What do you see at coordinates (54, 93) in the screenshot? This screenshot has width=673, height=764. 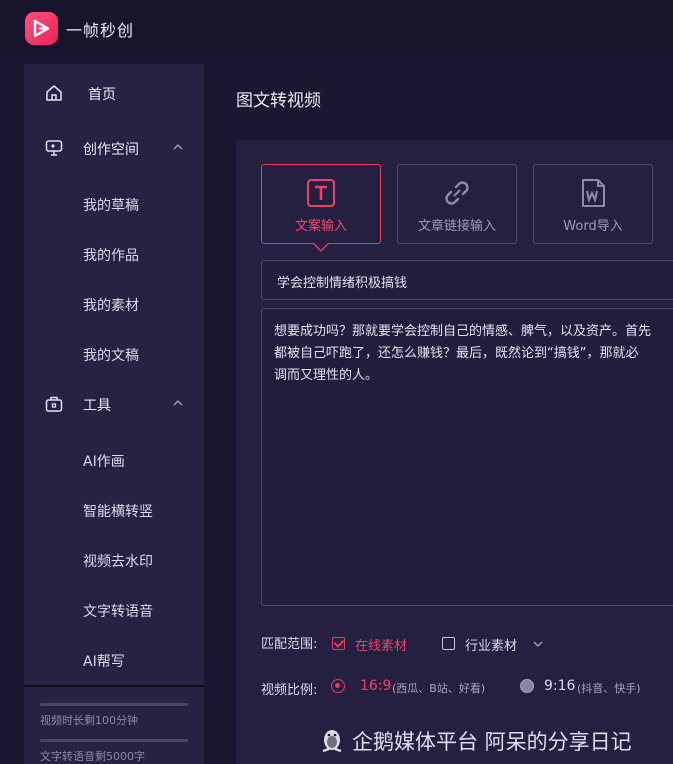 I see `home-icon` at bounding box center [54, 93].